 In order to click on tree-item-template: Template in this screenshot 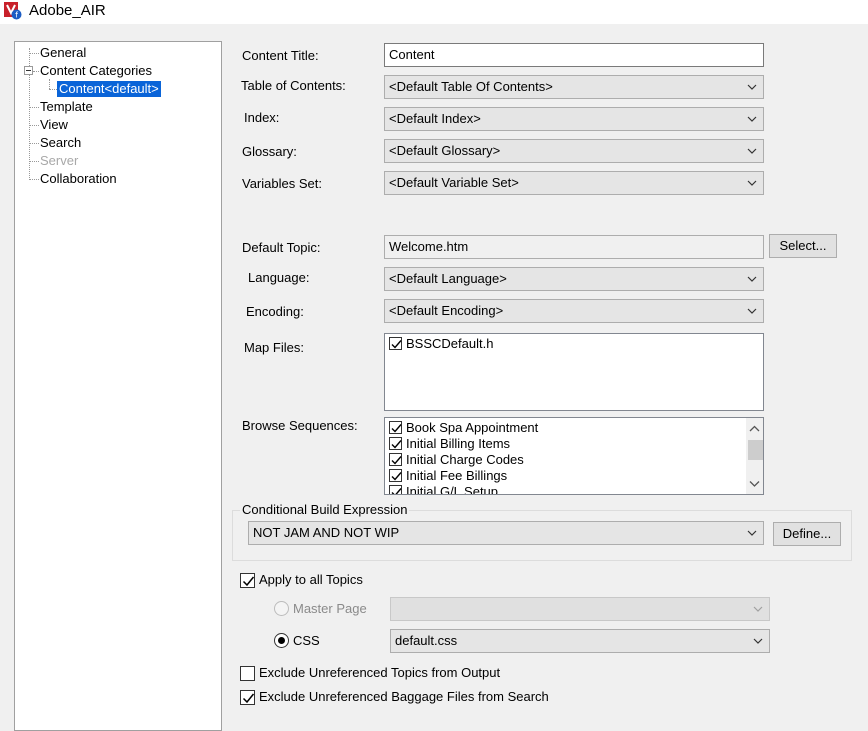, I will do `click(66, 107)`.